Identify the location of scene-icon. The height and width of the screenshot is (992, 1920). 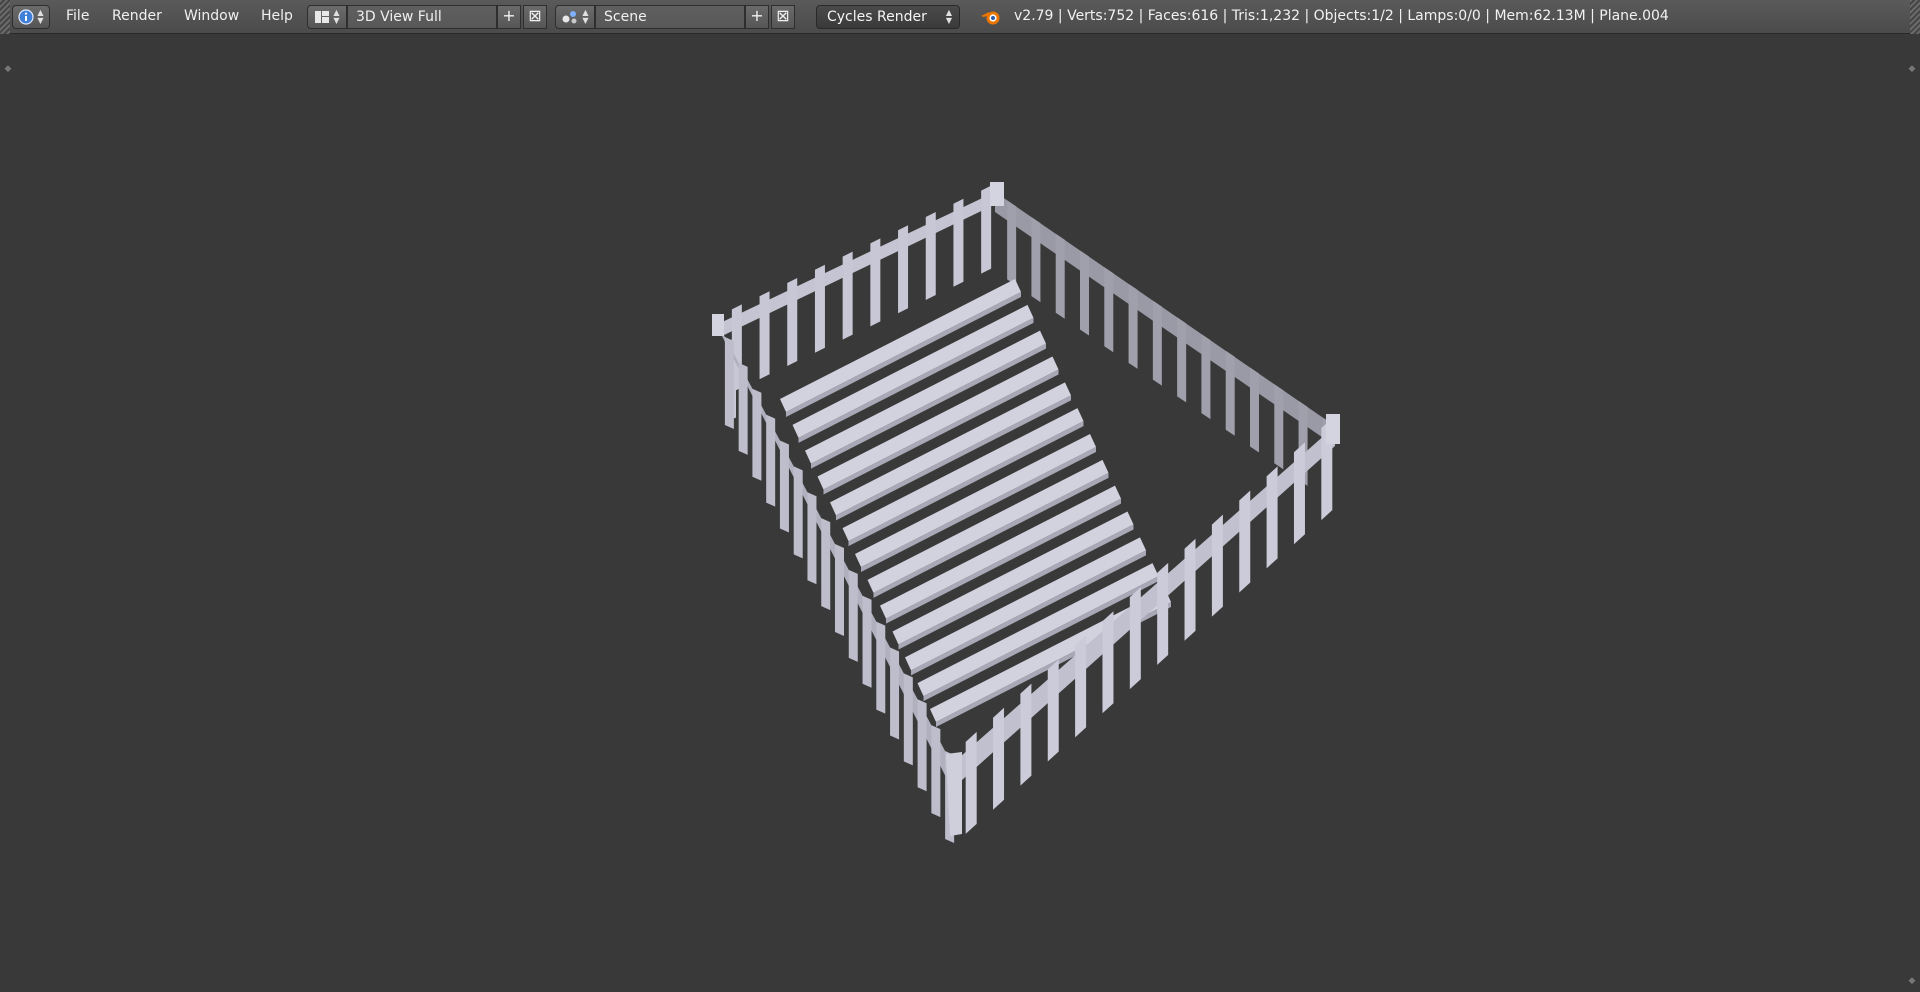
(569, 17).